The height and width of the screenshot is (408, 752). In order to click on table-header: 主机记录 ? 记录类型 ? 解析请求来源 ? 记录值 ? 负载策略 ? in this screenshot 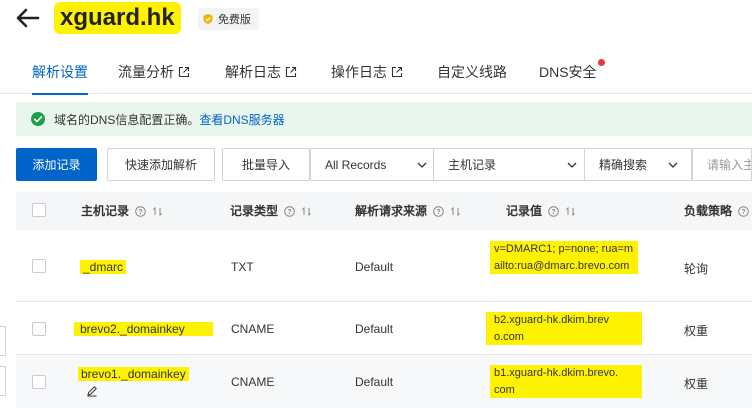, I will do `click(384, 211)`.